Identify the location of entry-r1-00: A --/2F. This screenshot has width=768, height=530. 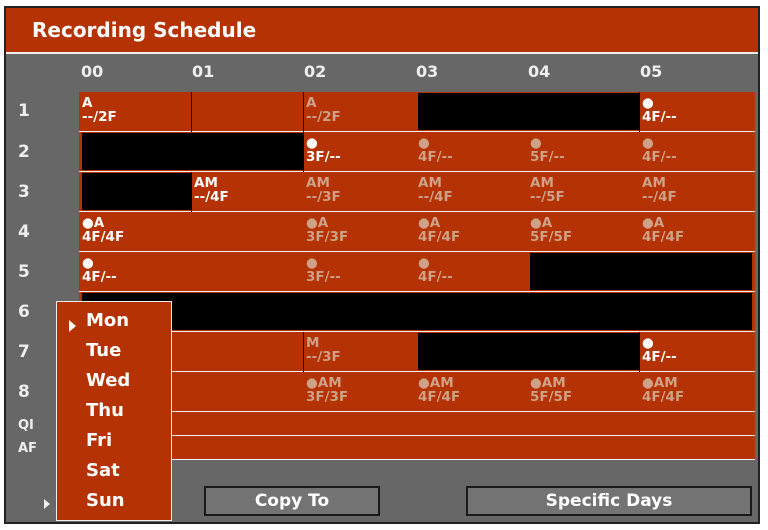
(99, 110).